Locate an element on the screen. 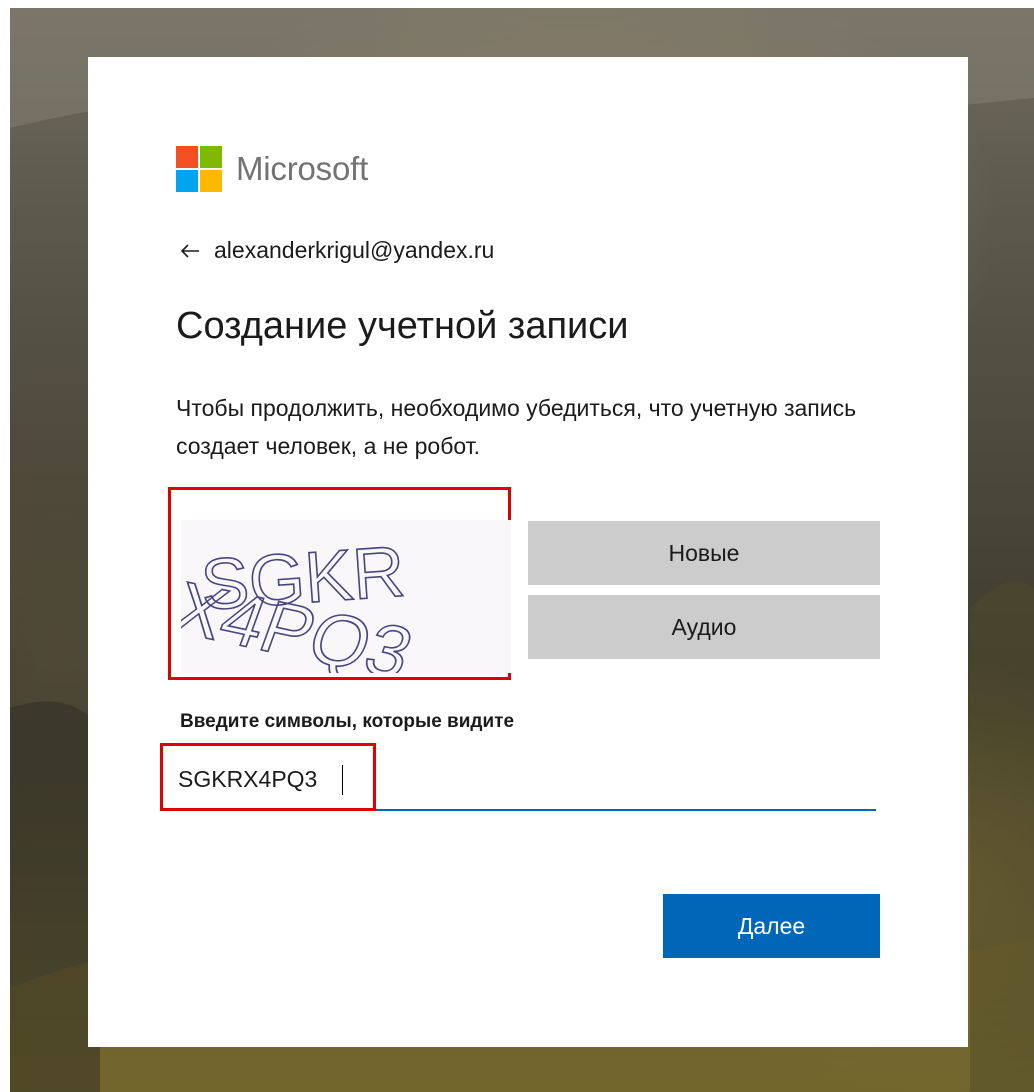 This screenshot has height=1092, width=1034. text-caret is located at coordinates (342, 780).